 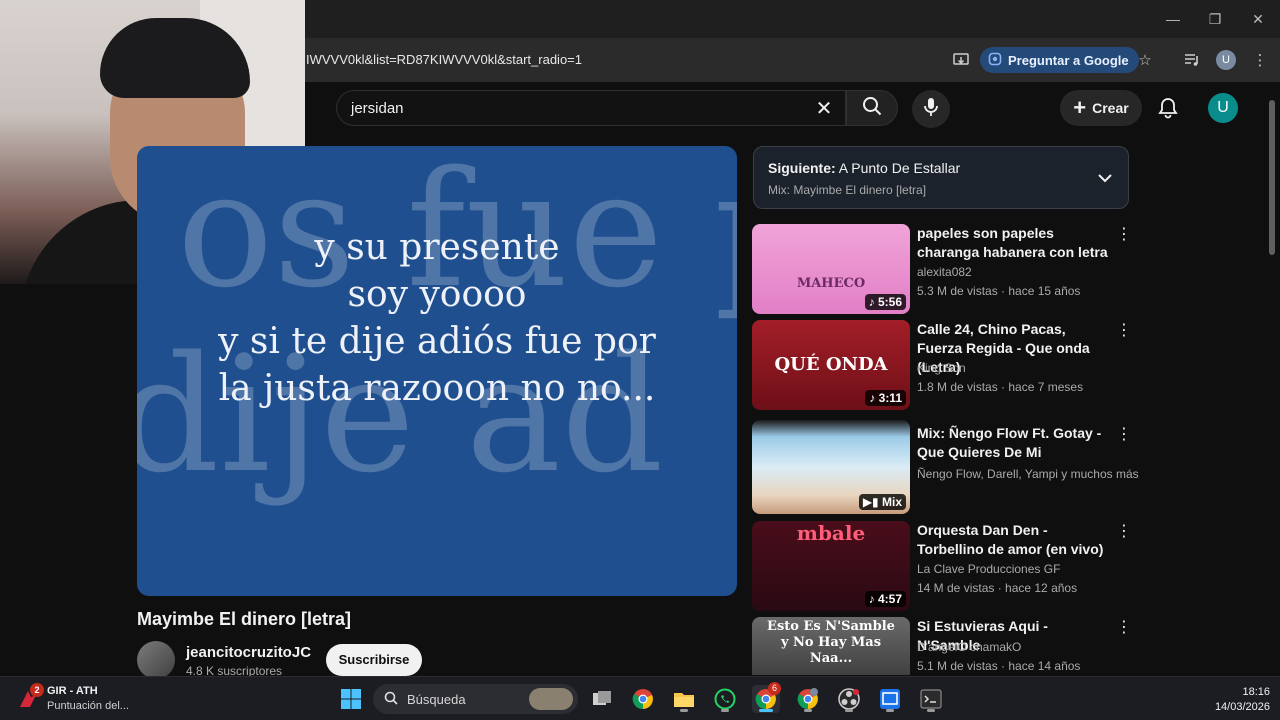 I want to click on chevron-down-icon, so click(x=1105, y=178).